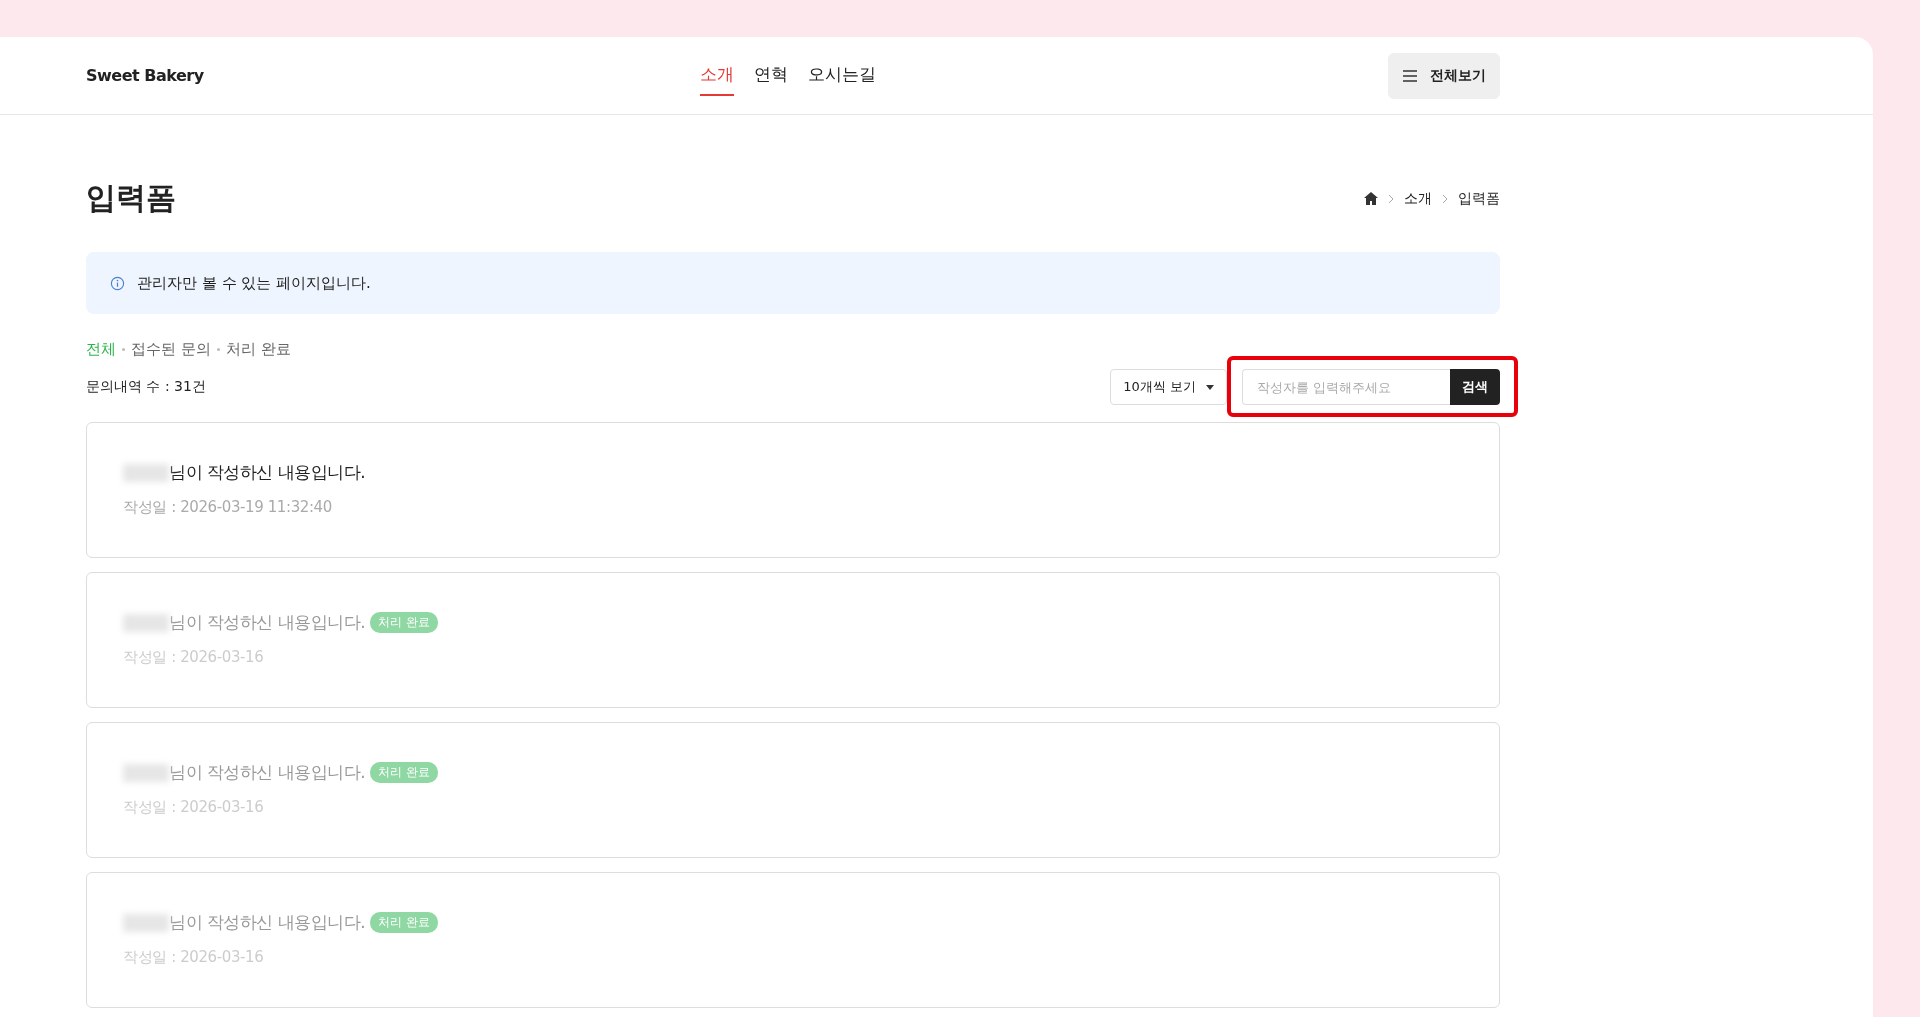  What do you see at coordinates (131, 198) in the screenshot?
I see `page-title: 입력폼` at bounding box center [131, 198].